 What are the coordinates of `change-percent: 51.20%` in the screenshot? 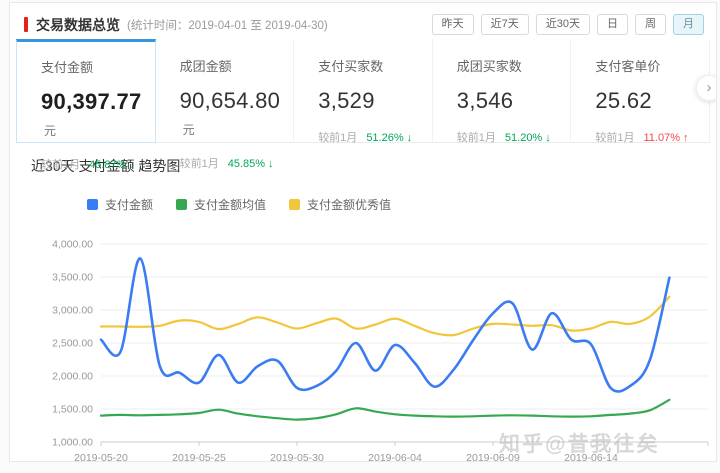 It's located at (523, 138).